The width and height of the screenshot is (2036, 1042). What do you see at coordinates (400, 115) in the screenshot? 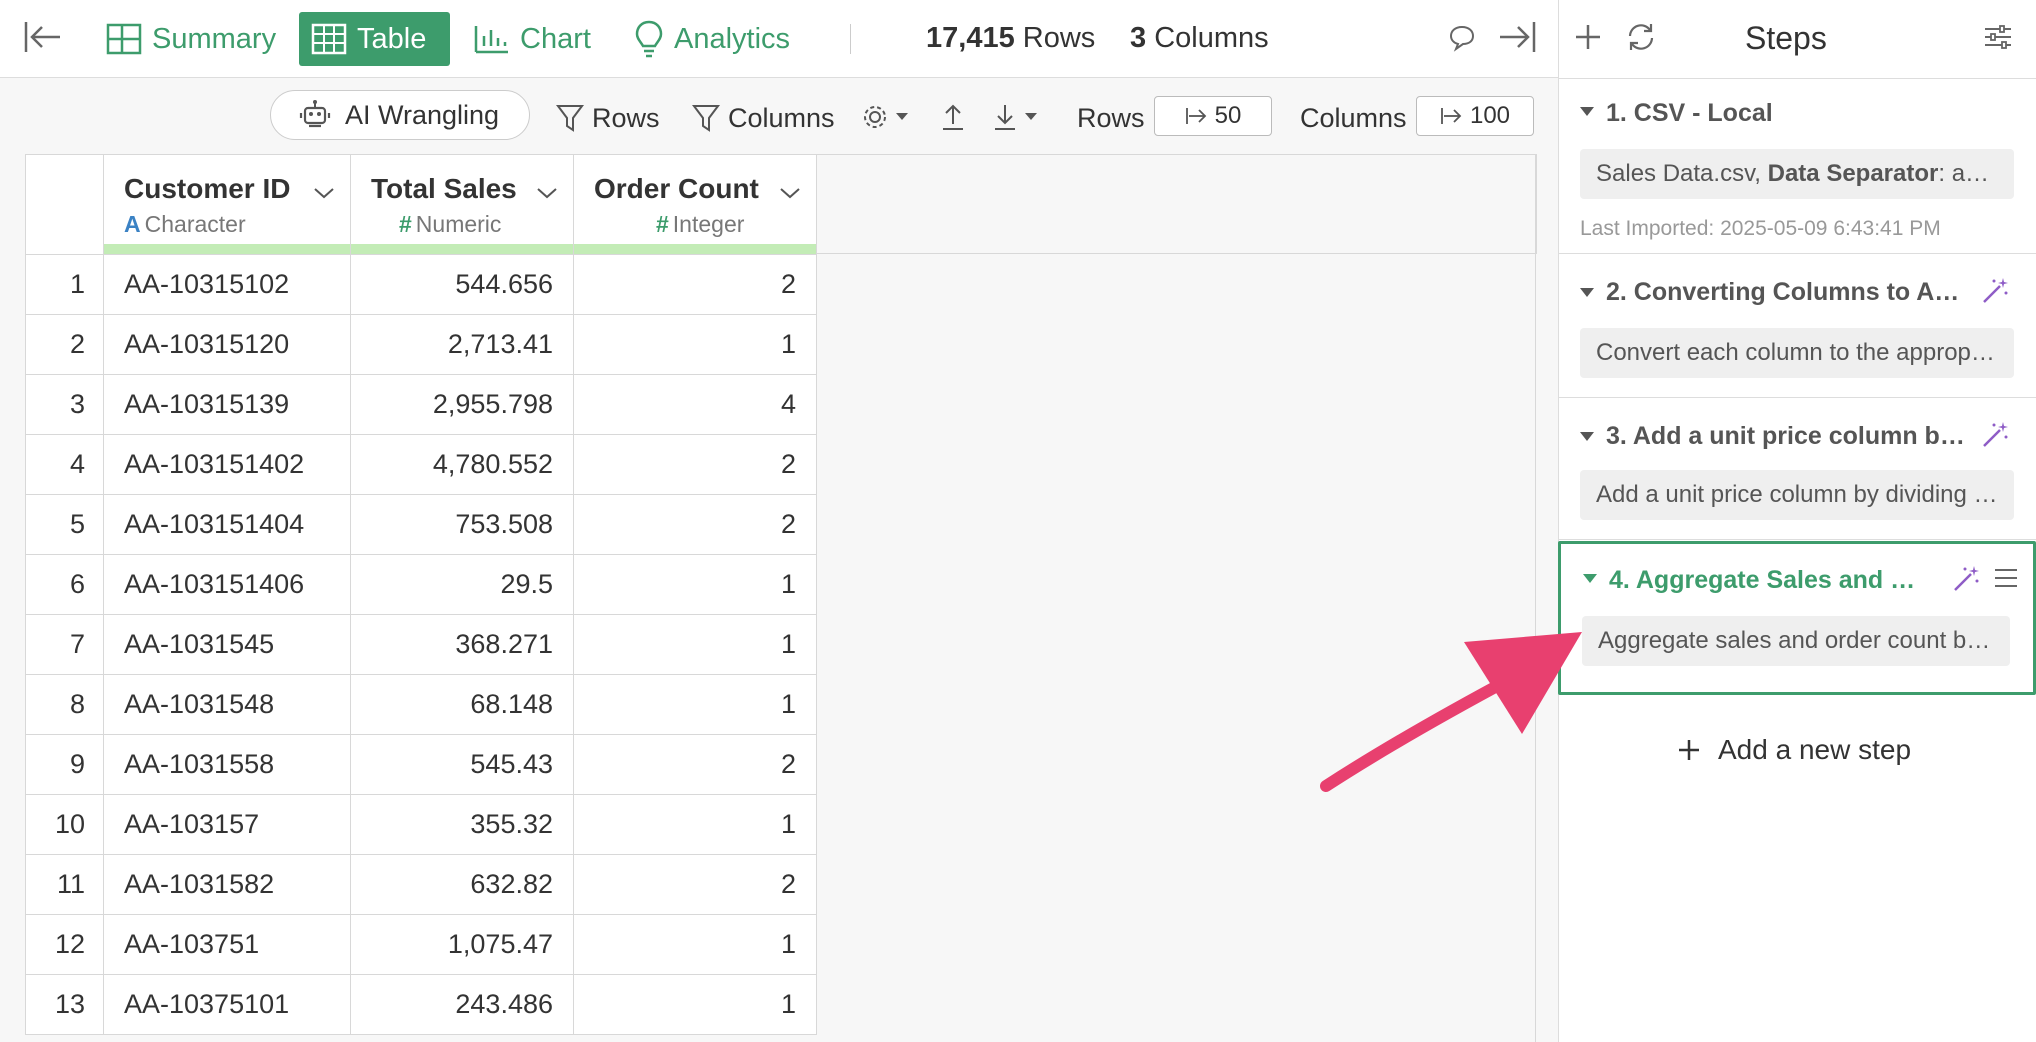
I see `ai-wrangling-button: AI Wrangling` at bounding box center [400, 115].